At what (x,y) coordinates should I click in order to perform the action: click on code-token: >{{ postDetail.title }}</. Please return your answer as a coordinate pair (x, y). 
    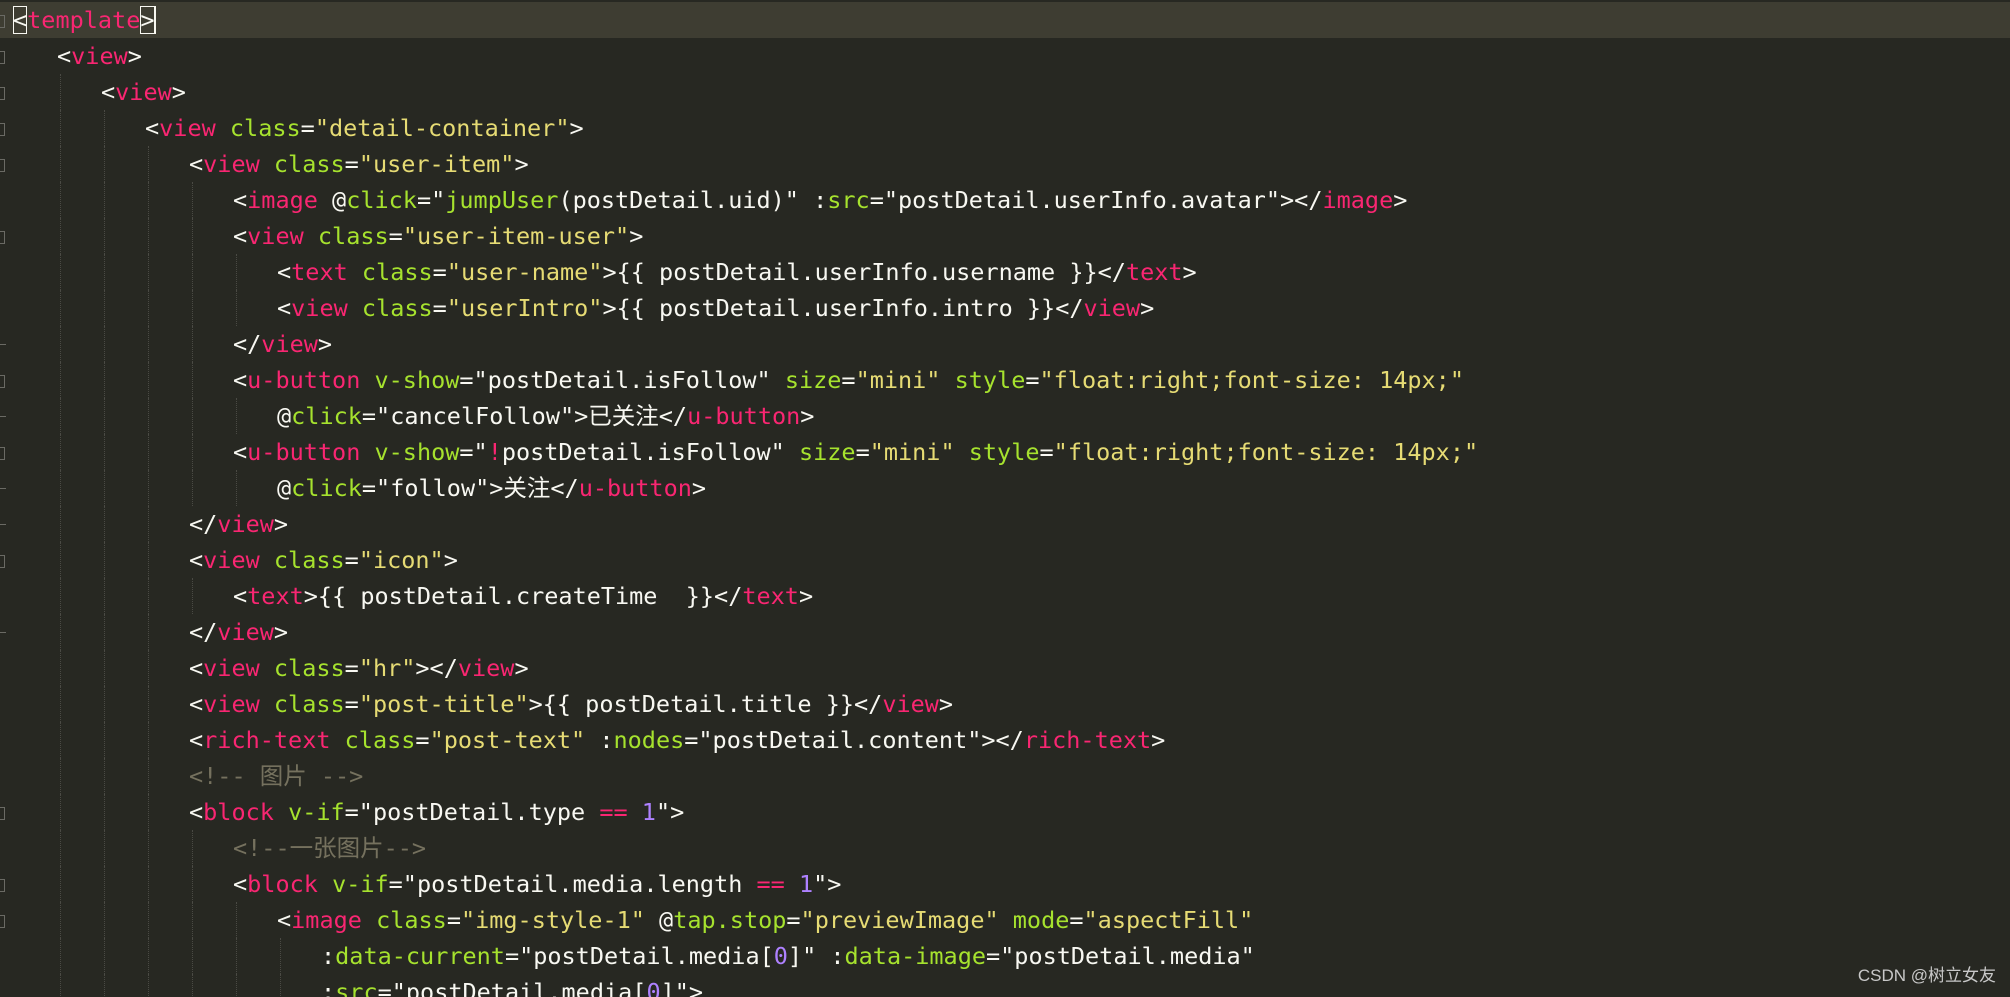
    Looking at the image, I should click on (705, 704).